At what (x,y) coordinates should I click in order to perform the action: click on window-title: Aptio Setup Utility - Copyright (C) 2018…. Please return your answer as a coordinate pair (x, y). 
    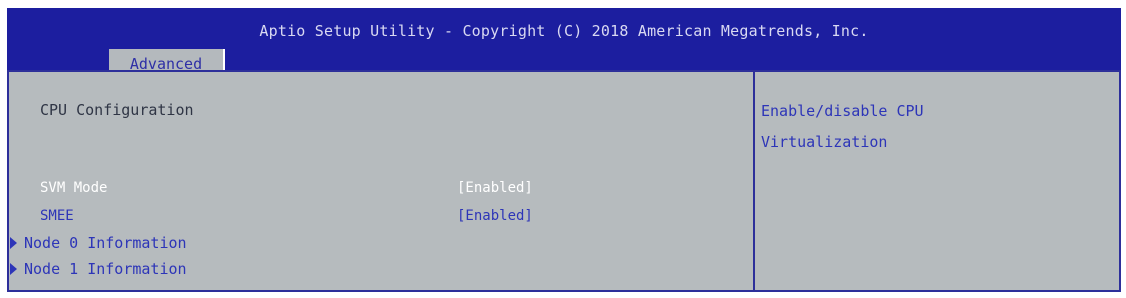
    Looking at the image, I should click on (564, 31).